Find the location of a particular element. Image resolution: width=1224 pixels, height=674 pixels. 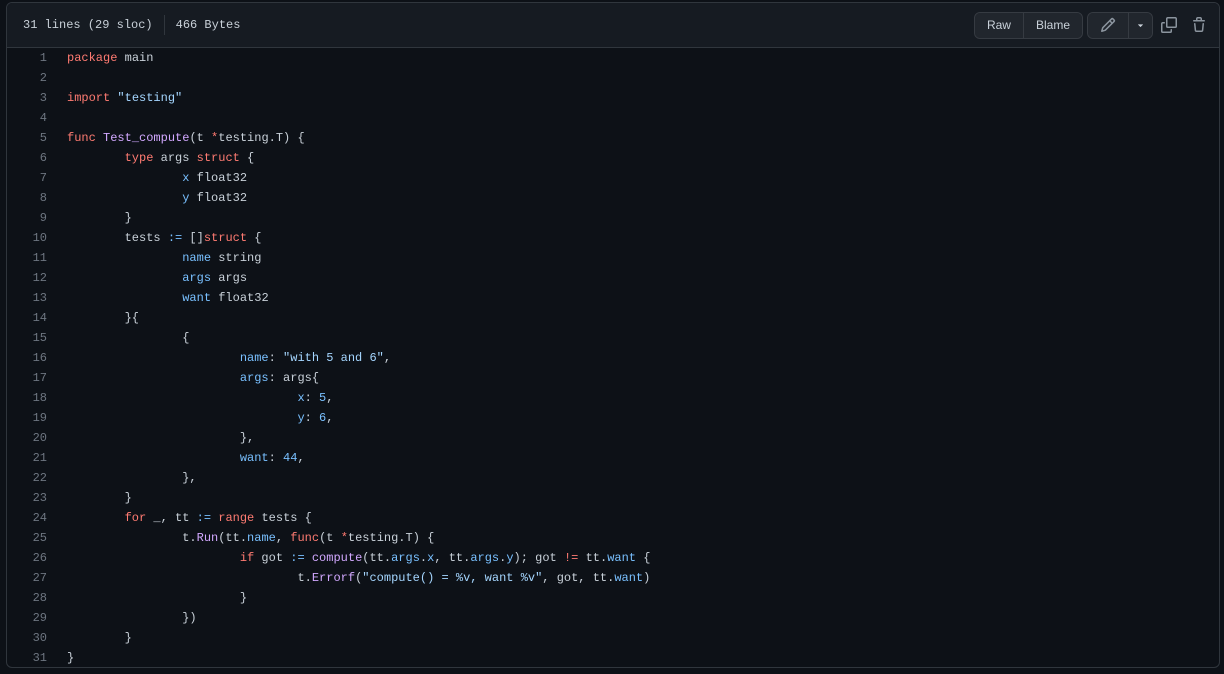

line-number: 11 is located at coordinates (27, 258).